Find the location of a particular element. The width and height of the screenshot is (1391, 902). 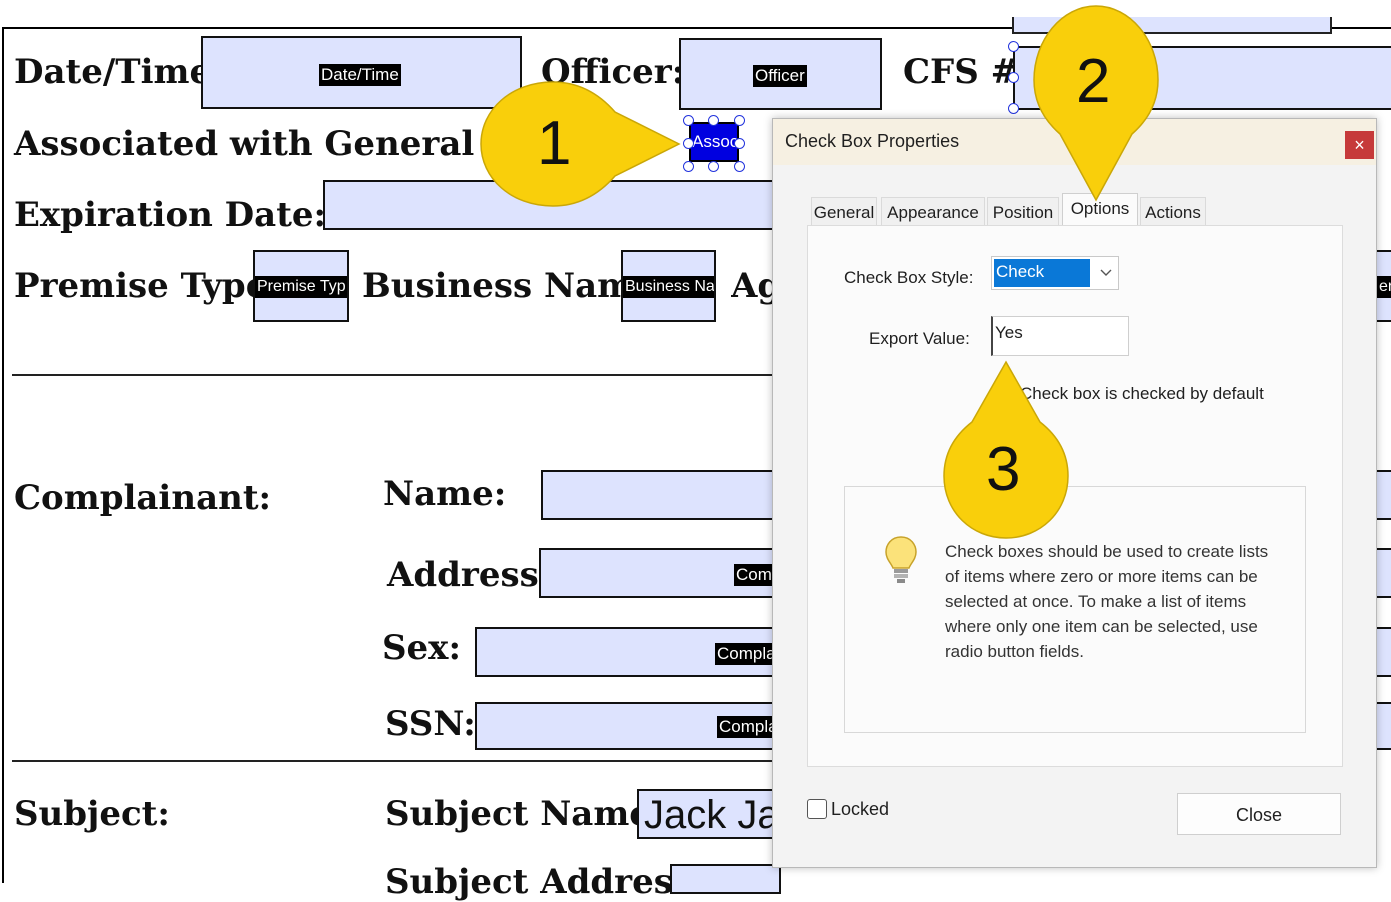

associated-checkbox-field: Assoc is located at coordinates (714, 143).